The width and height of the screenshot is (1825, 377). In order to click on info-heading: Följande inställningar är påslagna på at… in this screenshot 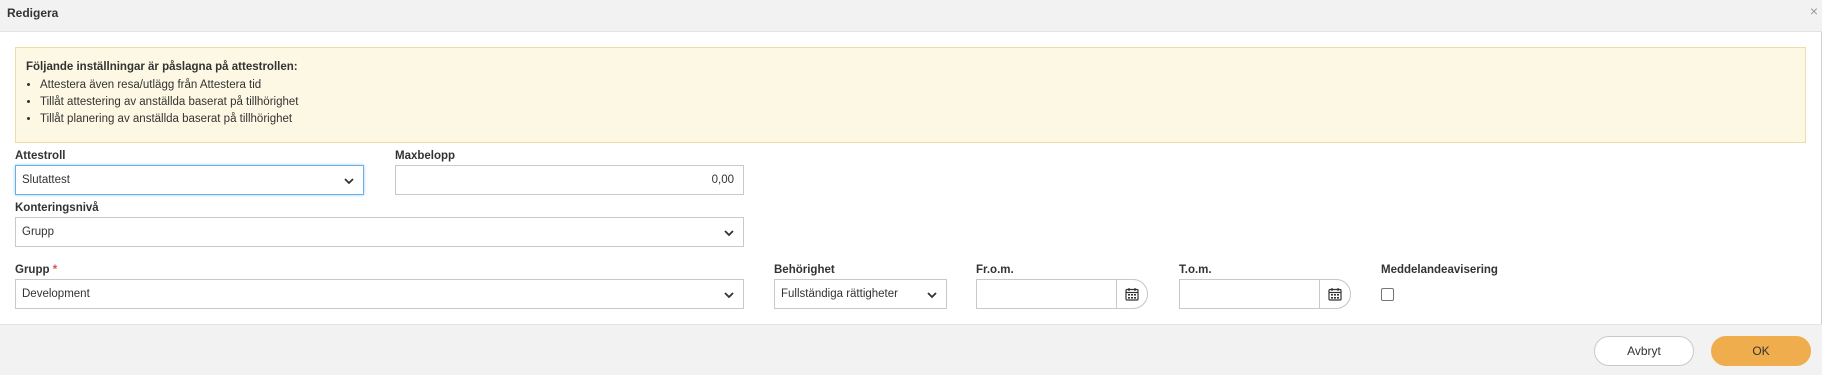, I will do `click(162, 67)`.